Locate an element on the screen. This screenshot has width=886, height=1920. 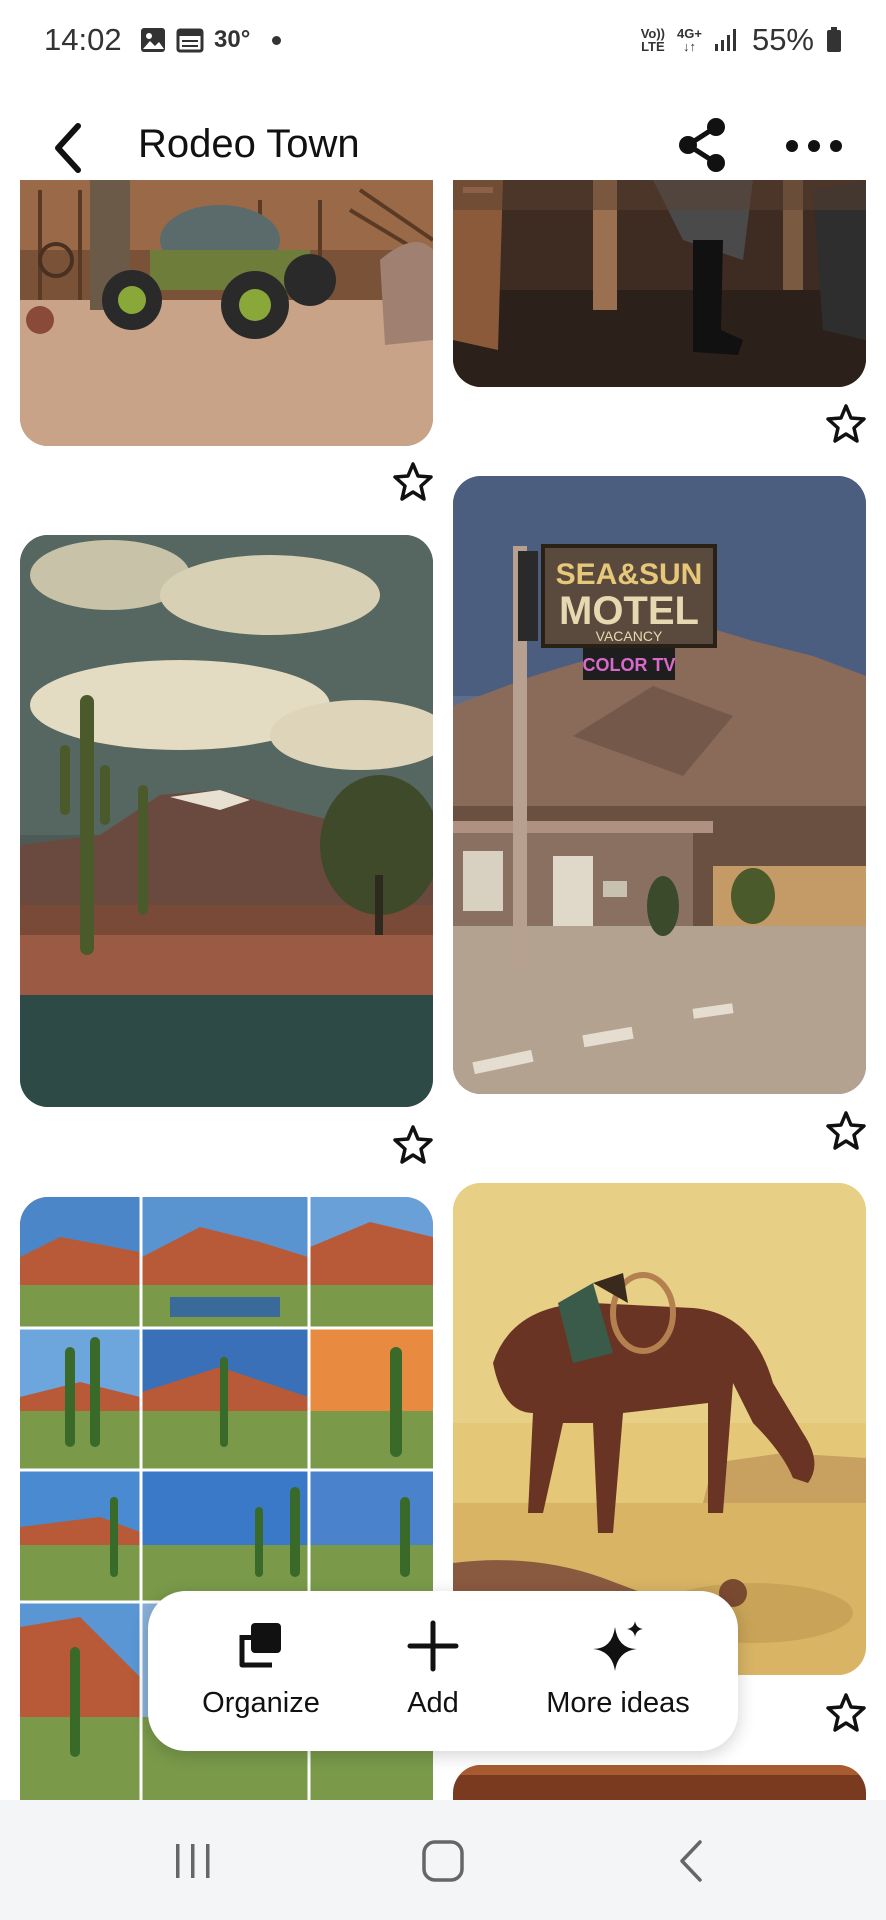
desert-landscape-image is located at coordinates (226, 821).